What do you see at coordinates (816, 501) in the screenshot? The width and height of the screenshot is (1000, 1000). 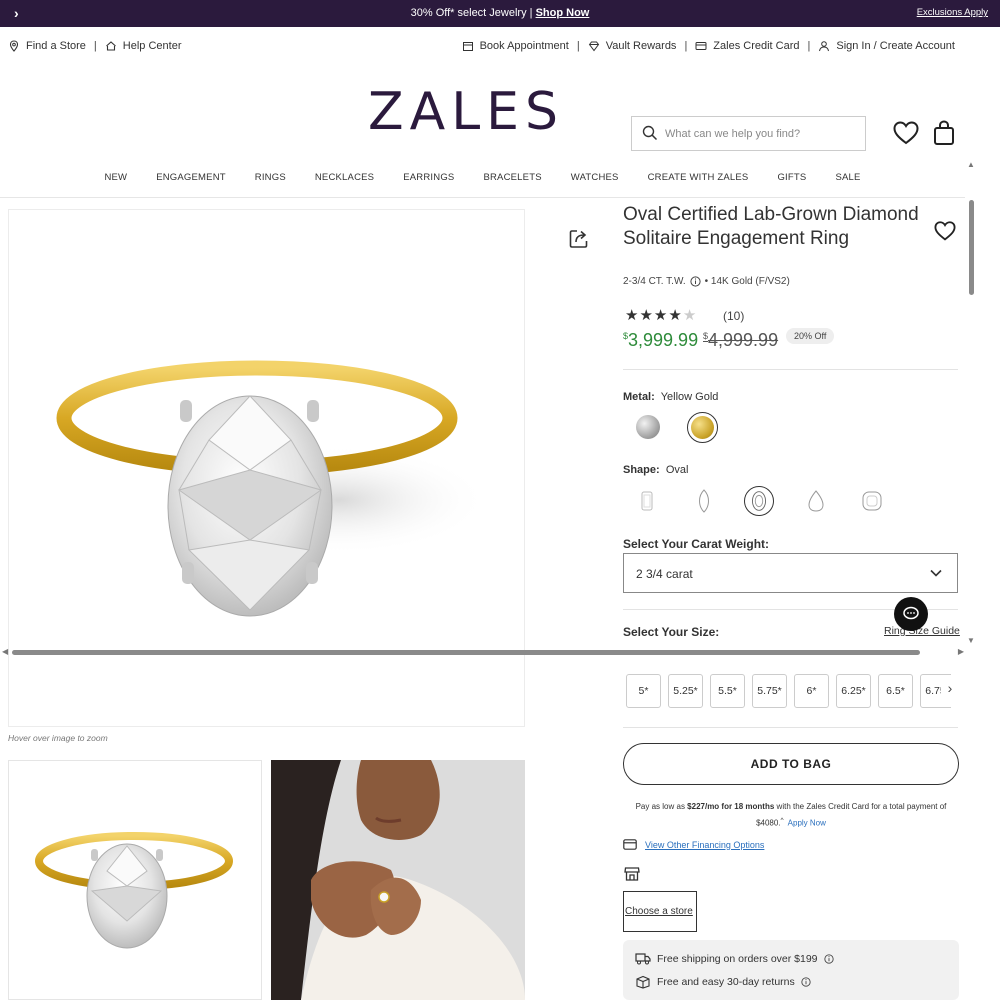 I see `pear-shape-icon` at bounding box center [816, 501].